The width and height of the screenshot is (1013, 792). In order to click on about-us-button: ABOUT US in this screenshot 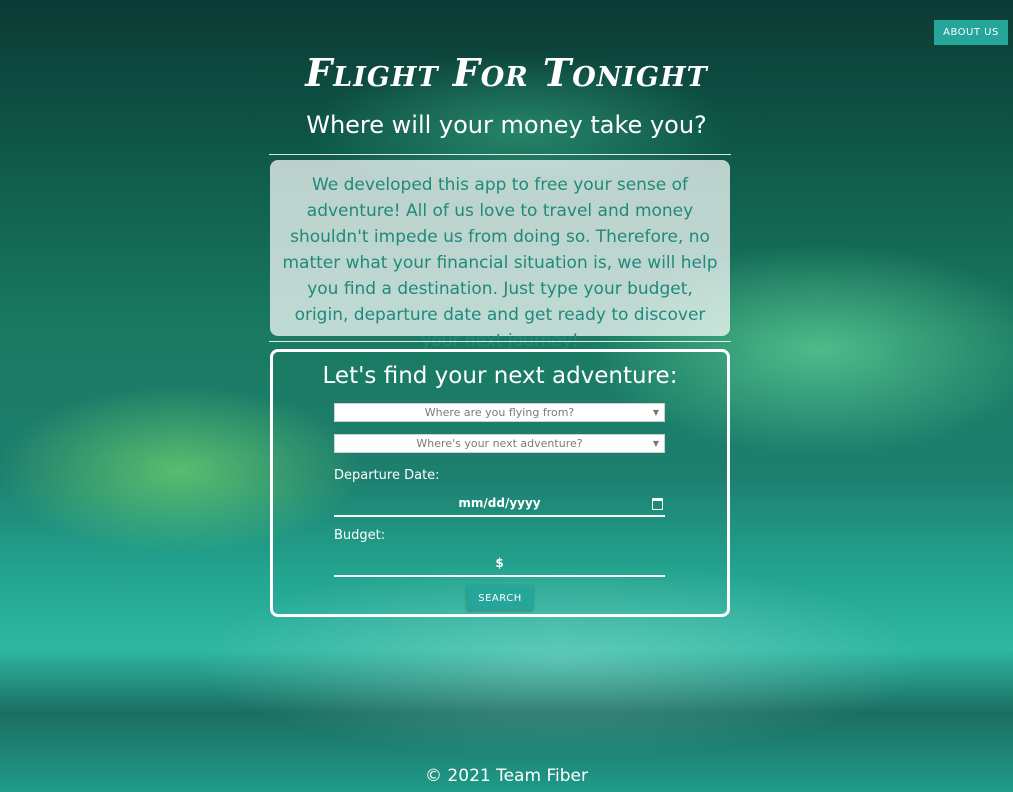, I will do `click(971, 32)`.